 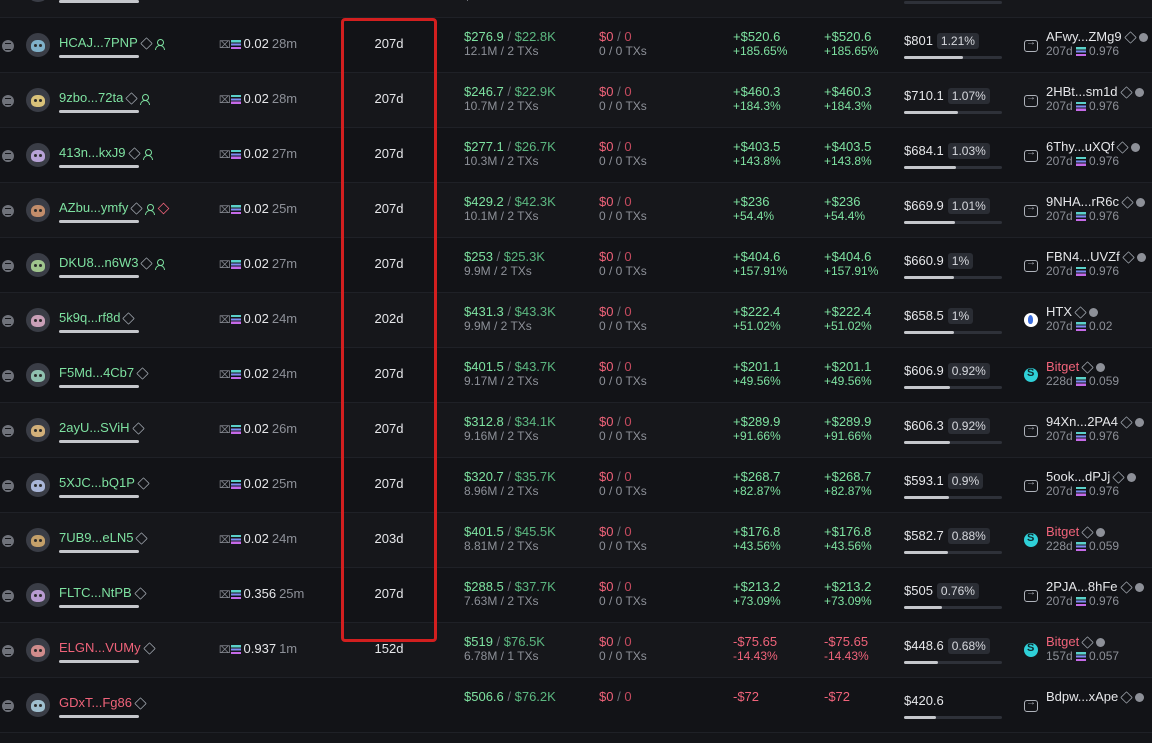 I want to click on wallet-address: GDxT...Fg86, so click(x=103, y=702).